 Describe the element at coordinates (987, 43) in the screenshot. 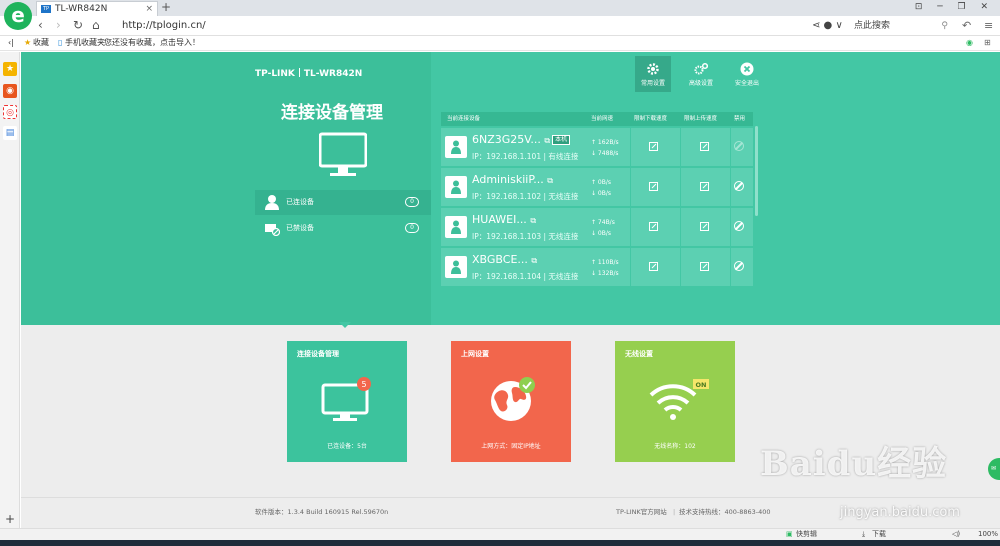

I see `grid-icon: ⊞` at that location.